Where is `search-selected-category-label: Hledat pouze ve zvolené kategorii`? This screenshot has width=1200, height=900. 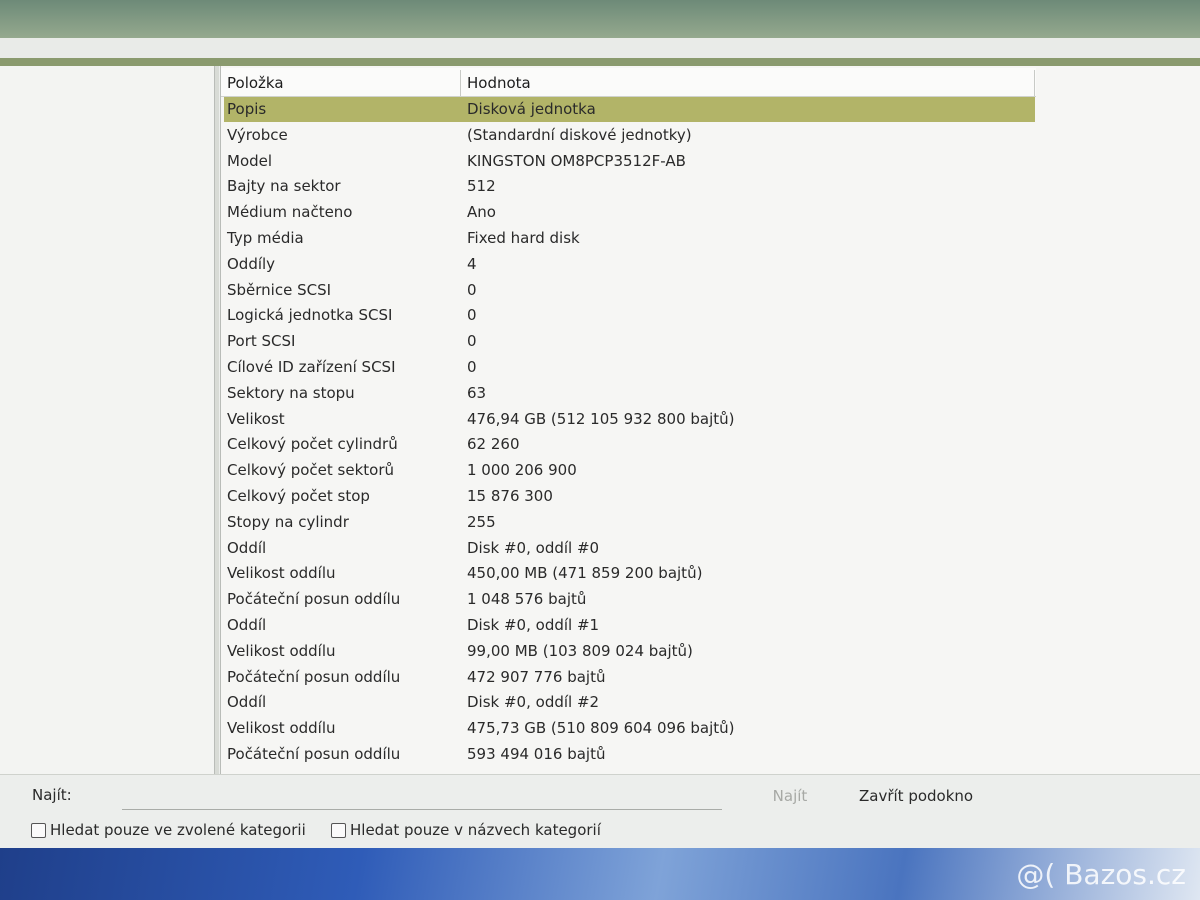
search-selected-category-label: Hledat pouze ve zvolené kategorii is located at coordinates (178, 830).